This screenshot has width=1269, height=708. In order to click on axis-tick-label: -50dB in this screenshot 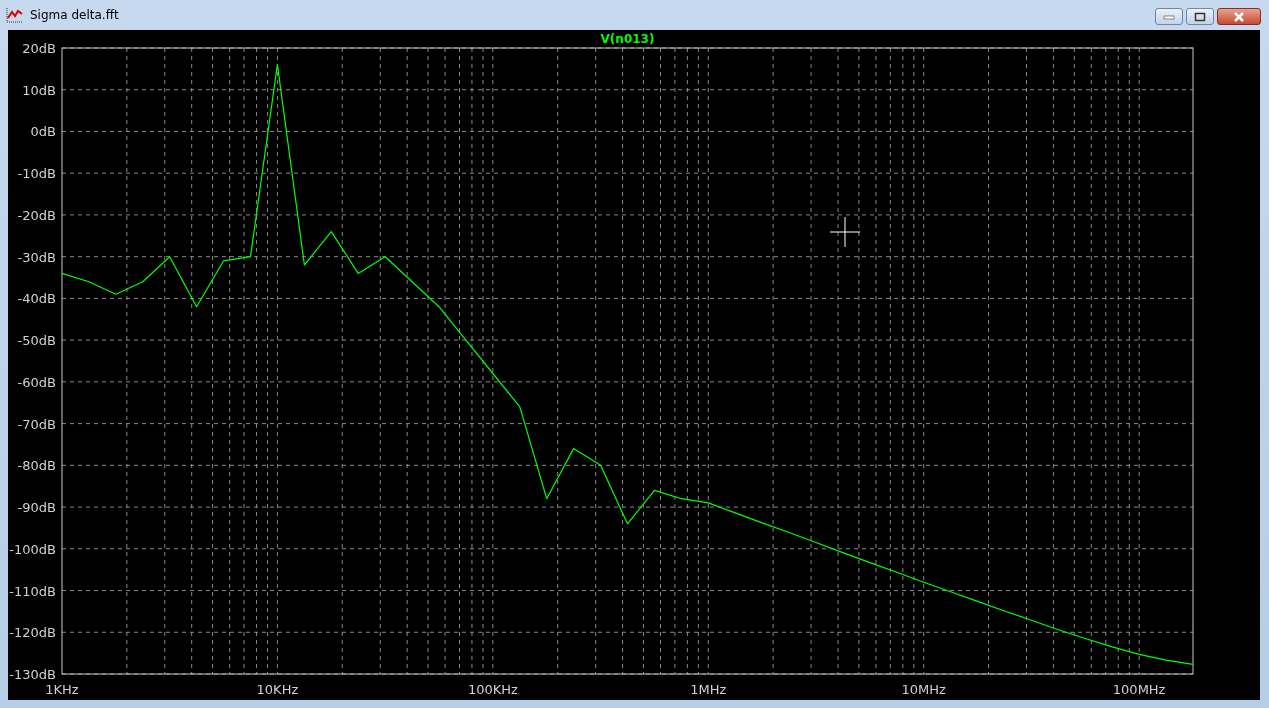, I will do `click(36, 341)`.